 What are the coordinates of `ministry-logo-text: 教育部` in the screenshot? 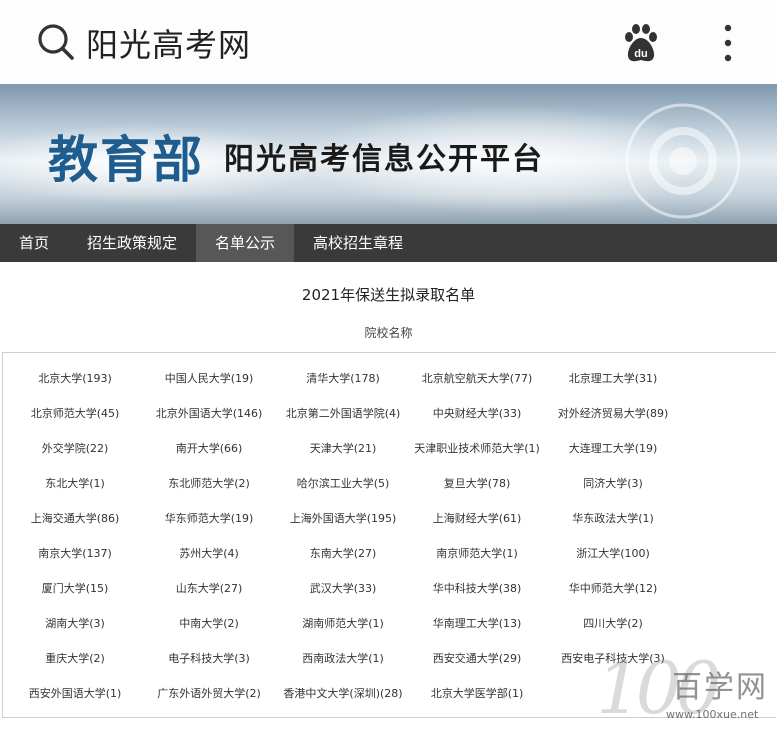 It's located at (126, 160).